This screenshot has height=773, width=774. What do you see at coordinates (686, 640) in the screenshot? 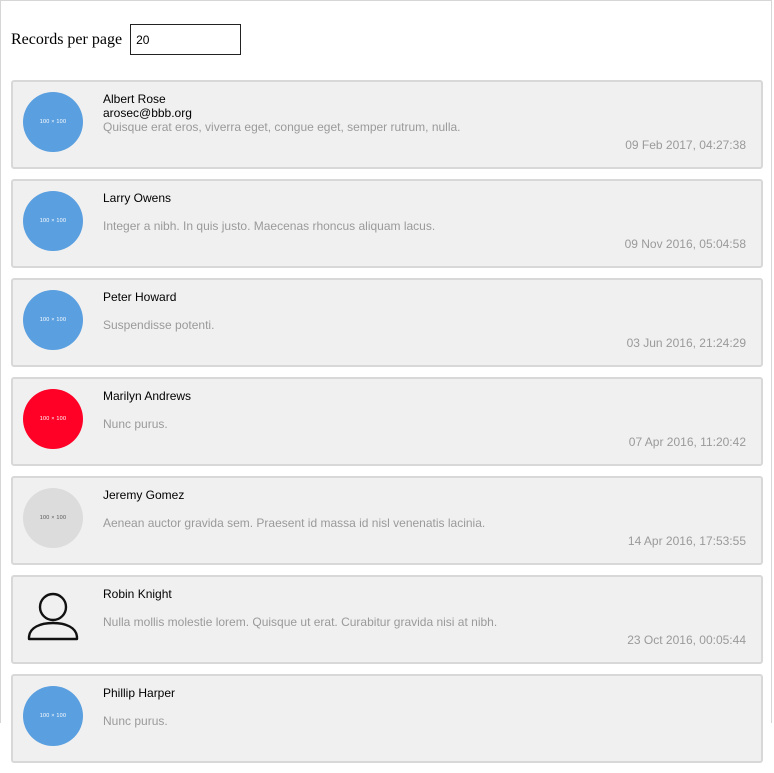
I see `record-date: 23 Oct 2016, 00:05:44` at bounding box center [686, 640].